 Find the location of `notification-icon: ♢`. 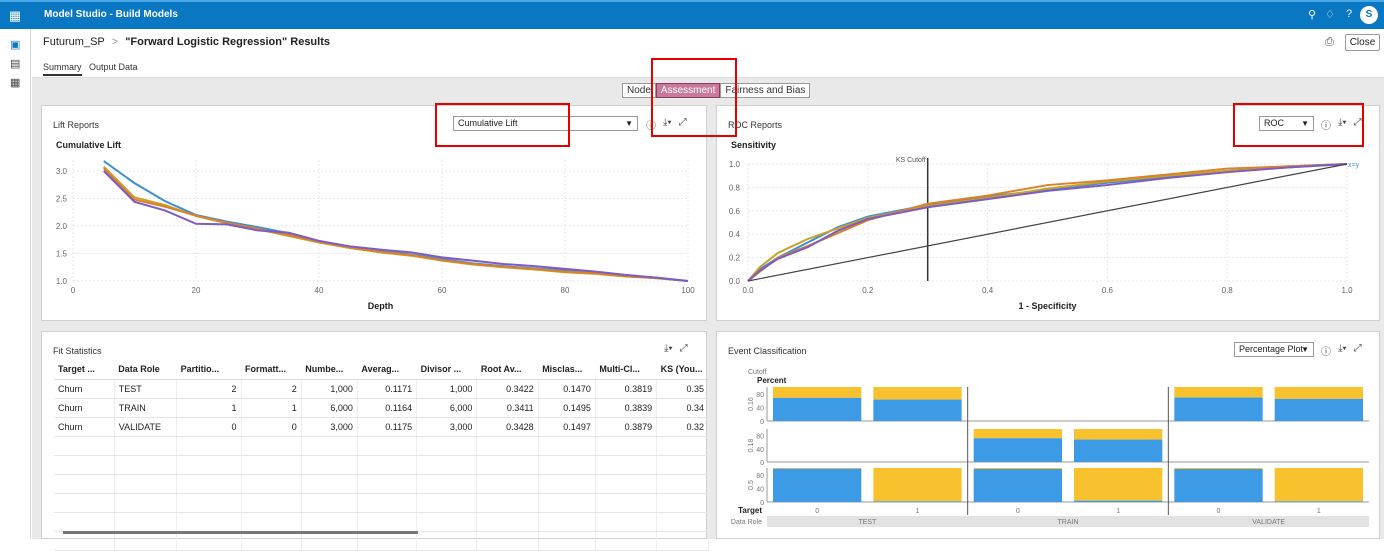

notification-icon: ♢ is located at coordinates (1330, 14).